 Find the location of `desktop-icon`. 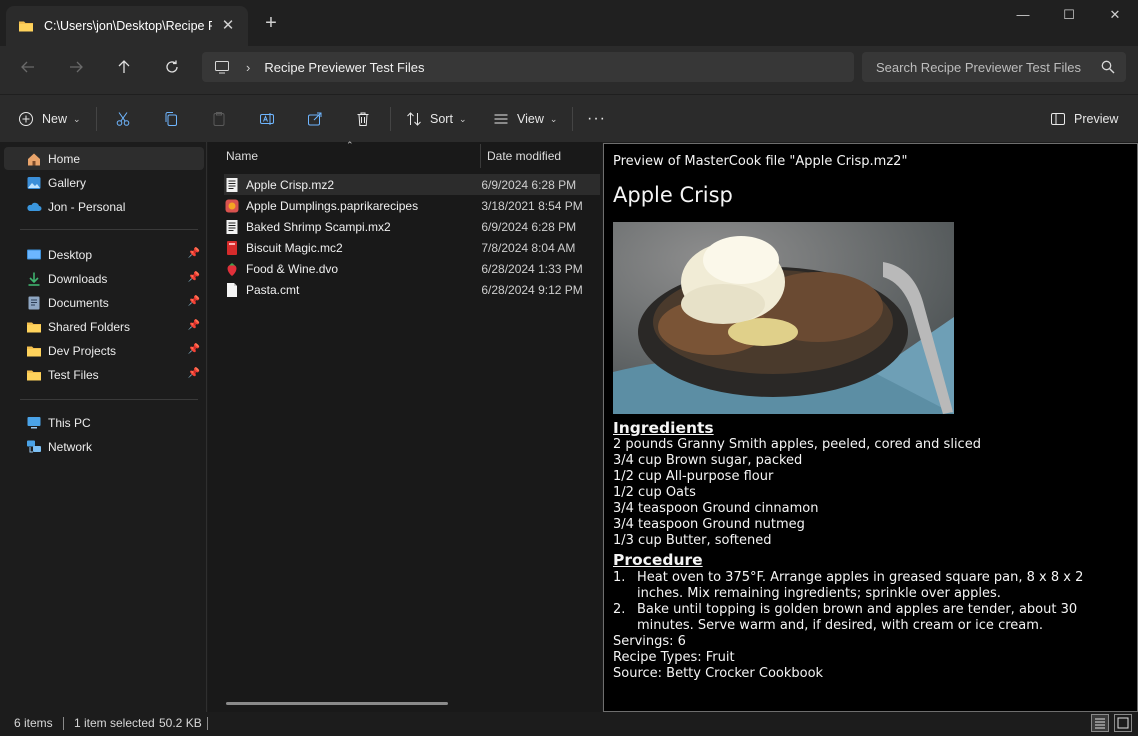

desktop-icon is located at coordinates (34, 255).